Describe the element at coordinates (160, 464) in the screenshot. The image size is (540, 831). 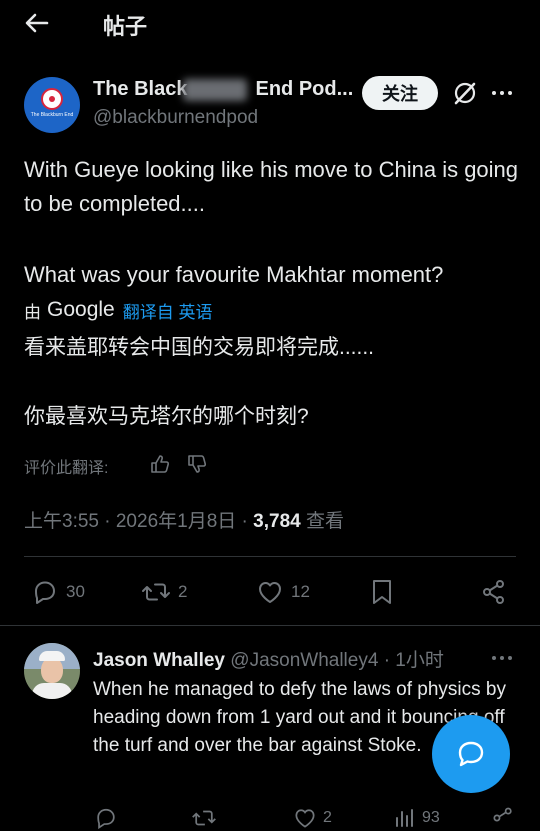
I see `thumbs-up-icon` at that location.